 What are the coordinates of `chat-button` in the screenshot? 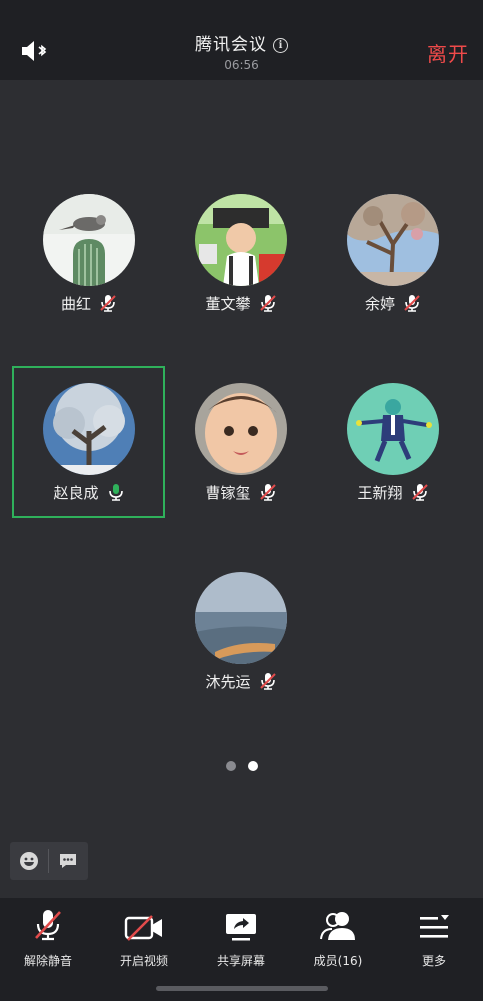 It's located at (68, 861).